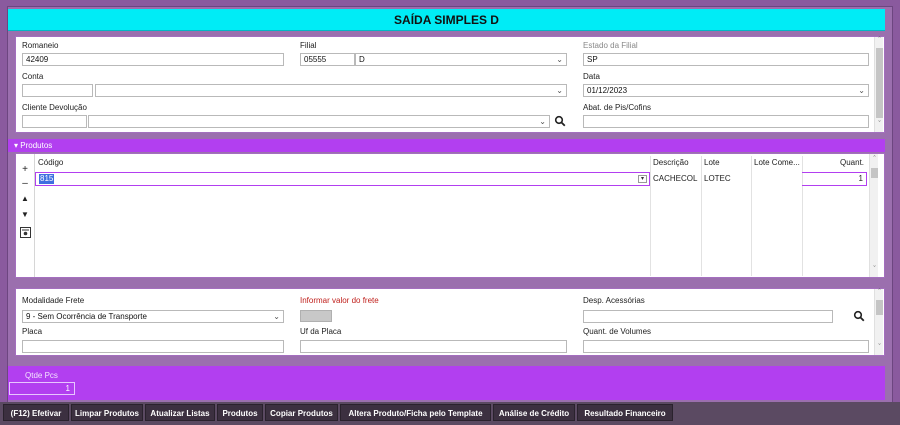 This screenshot has height=425, width=900. What do you see at coordinates (342, 179) in the screenshot?
I see `codigo-cell-editor: 815 ▾` at bounding box center [342, 179].